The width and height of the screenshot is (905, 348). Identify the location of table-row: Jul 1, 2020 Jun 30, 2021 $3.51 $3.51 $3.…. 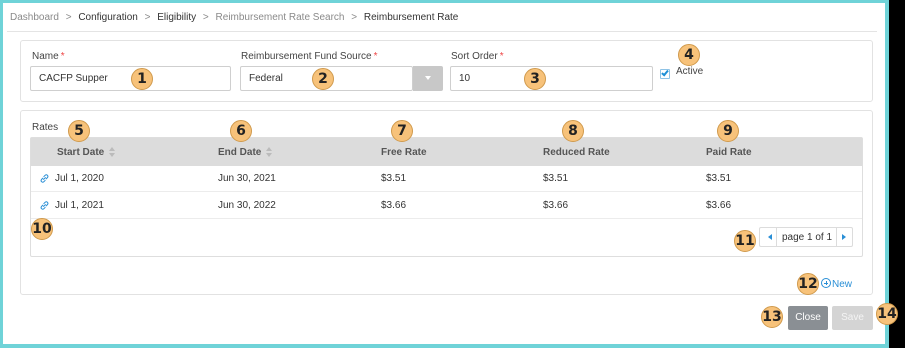
(446, 179).